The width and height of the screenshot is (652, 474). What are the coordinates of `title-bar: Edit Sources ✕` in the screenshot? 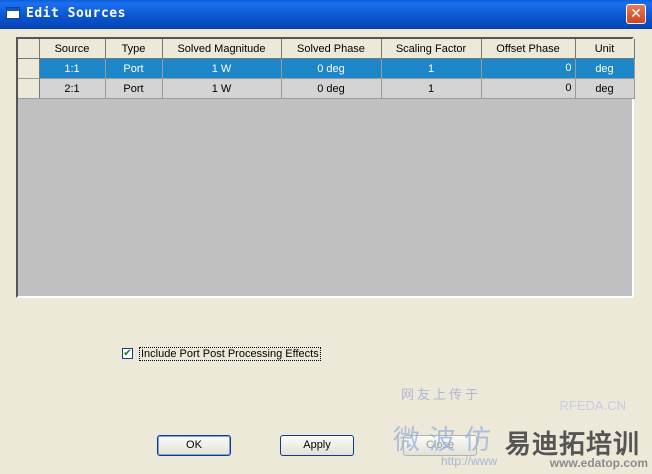 It's located at (326, 14).